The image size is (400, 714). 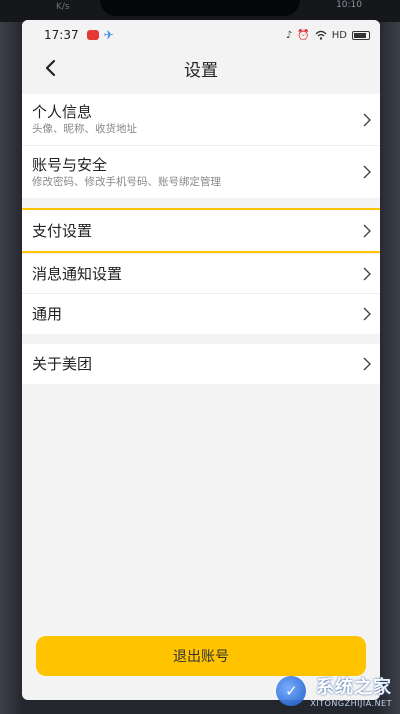 I want to click on settings-item-title: 账号与安全, so click(x=70, y=164).